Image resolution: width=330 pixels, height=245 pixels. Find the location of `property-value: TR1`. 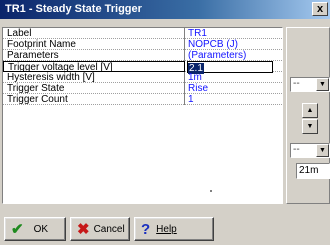

property-value: TR1 is located at coordinates (197, 33).